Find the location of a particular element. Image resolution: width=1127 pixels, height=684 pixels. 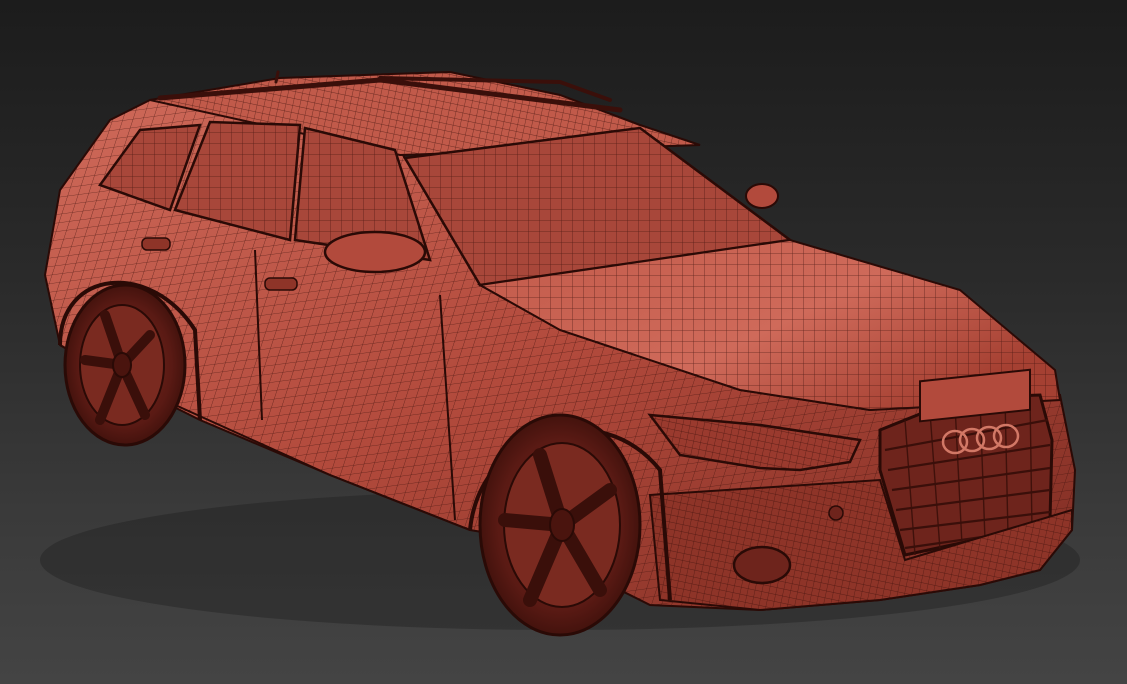

fog-light is located at coordinates (762, 565).